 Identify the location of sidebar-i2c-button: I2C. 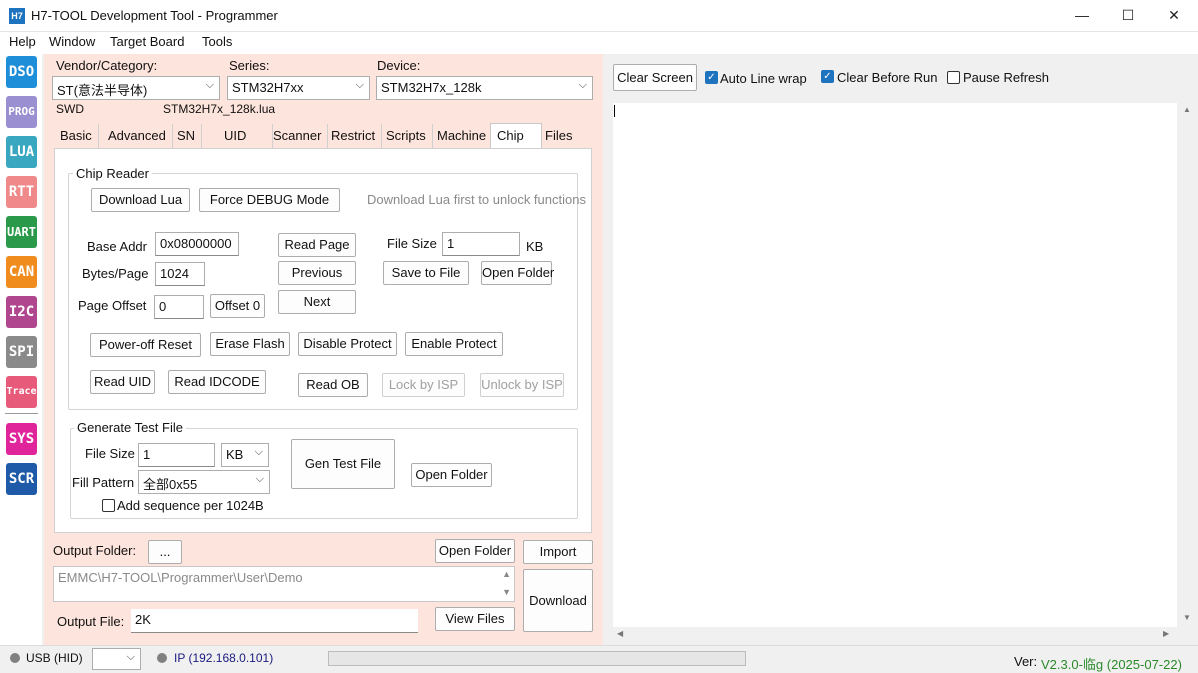
(21, 312).